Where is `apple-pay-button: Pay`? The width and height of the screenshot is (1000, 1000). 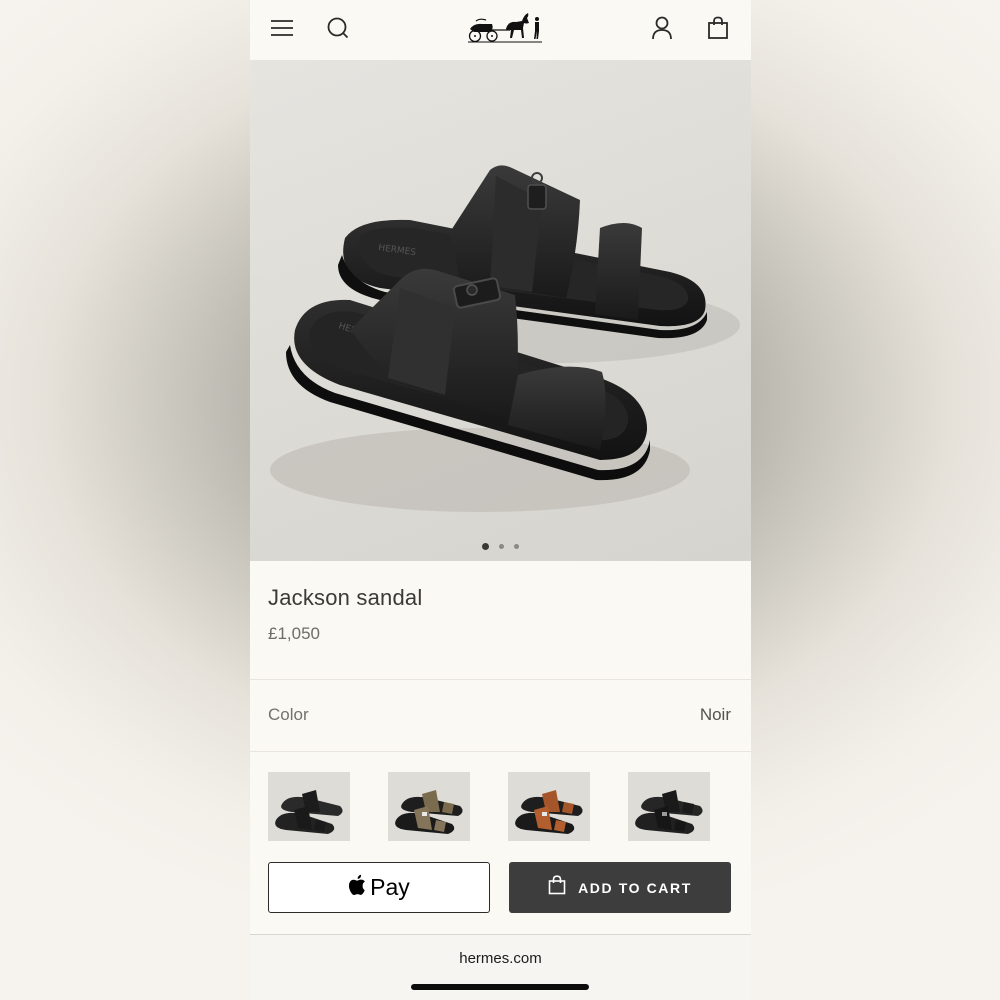 apple-pay-button: Pay is located at coordinates (379, 887).